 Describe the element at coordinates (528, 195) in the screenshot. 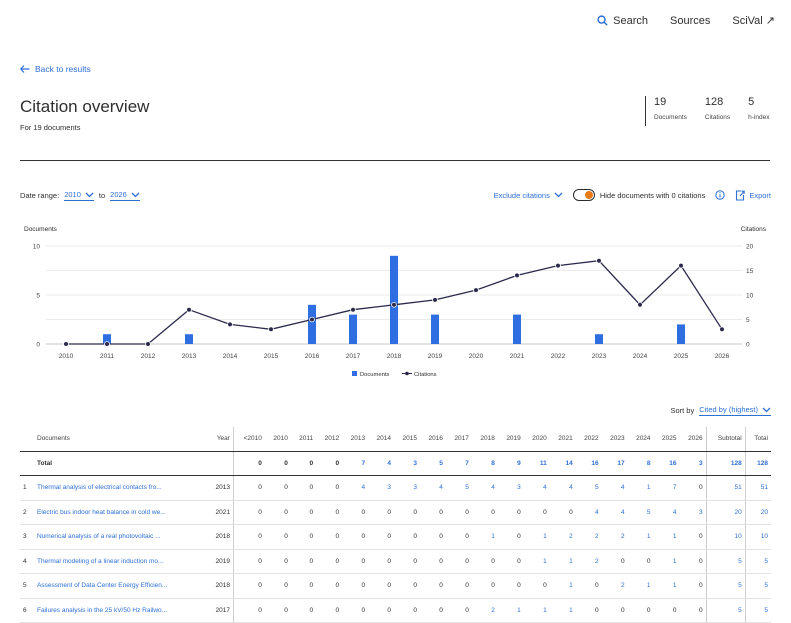

I see `exclude-citations-dropdown: Exclude citations` at that location.